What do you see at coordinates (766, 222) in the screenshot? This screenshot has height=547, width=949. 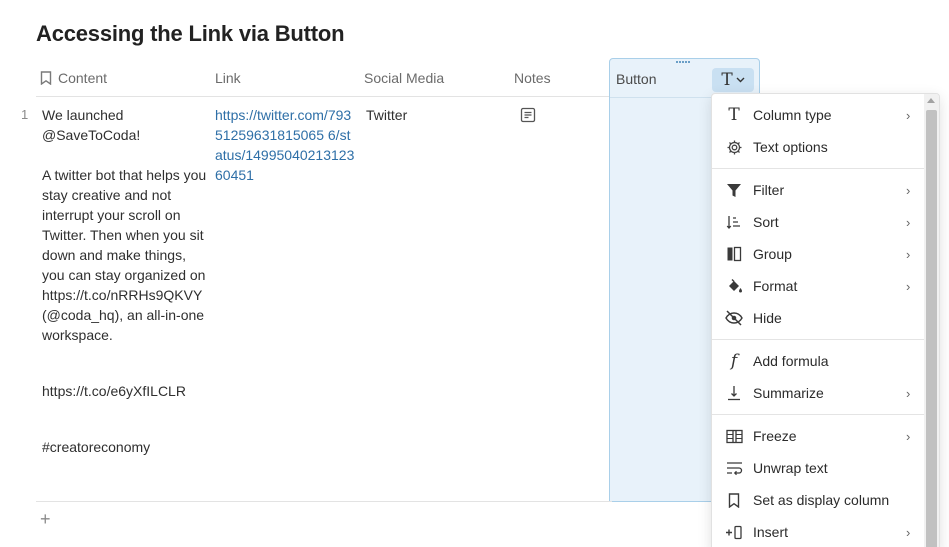 I see `menu-item-label: Sort` at bounding box center [766, 222].